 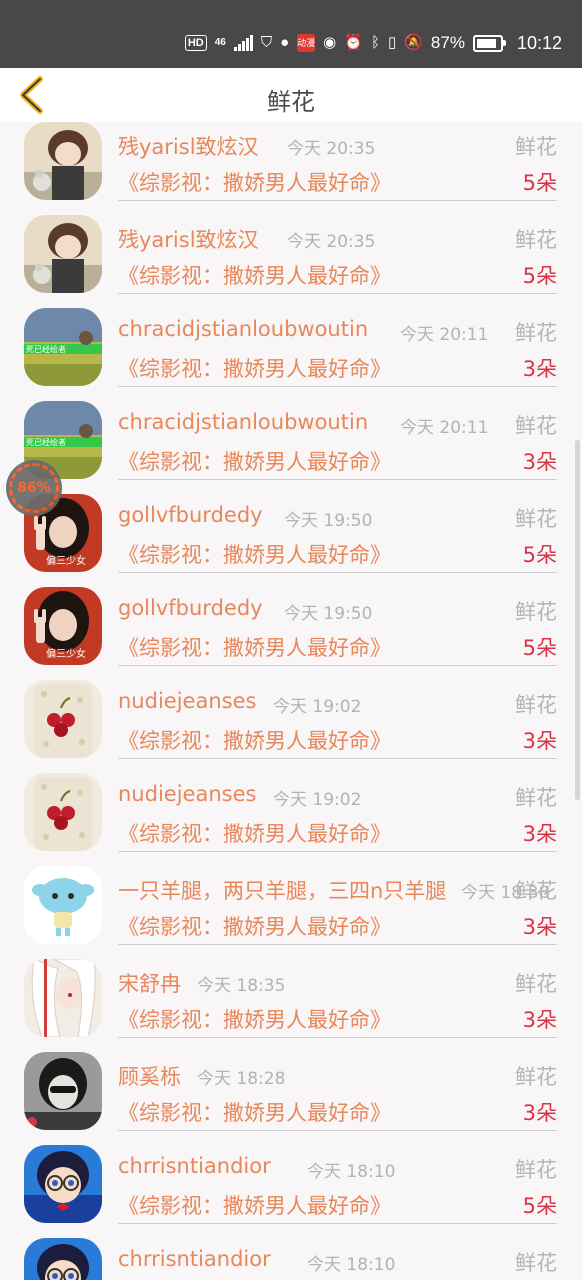 What do you see at coordinates (353, 42) in the screenshot?
I see `alarm-icon: ⏰` at bounding box center [353, 42].